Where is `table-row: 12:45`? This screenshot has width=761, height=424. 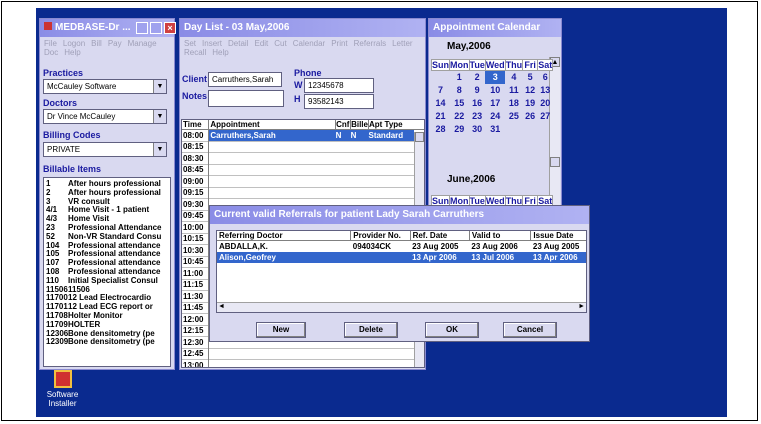 table-row: 12:45 is located at coordinates (303, 354).